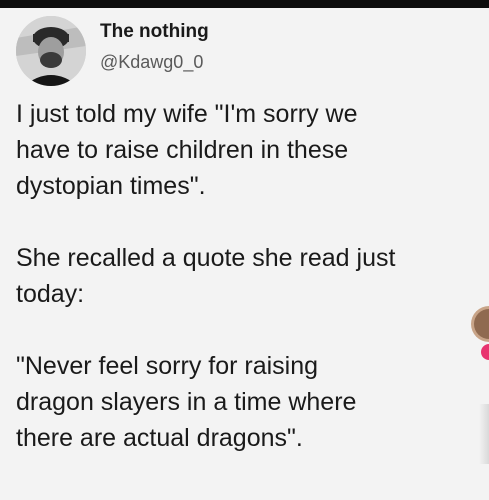 This screenshot has height=500, width=489. I want to click on avatar-image, so click(51, 51).